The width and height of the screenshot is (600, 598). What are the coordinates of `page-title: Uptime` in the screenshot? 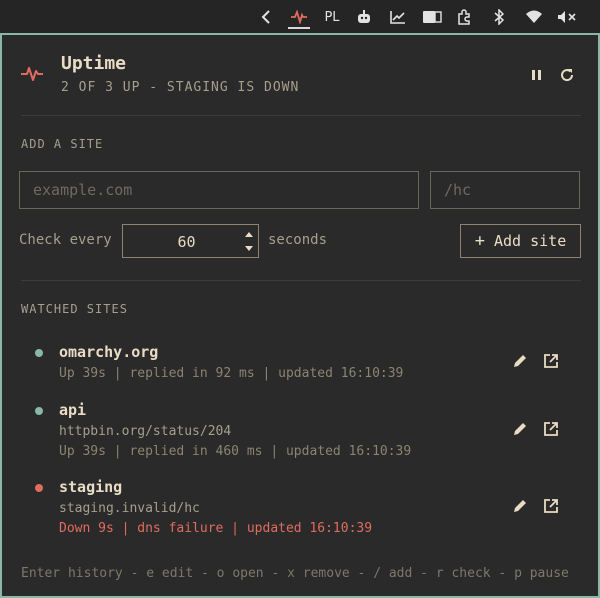 It's located at (94, 63).